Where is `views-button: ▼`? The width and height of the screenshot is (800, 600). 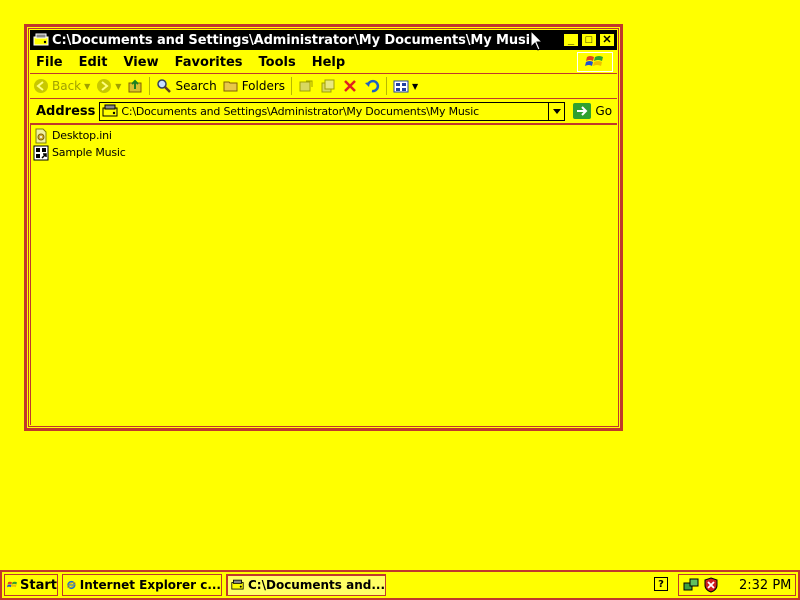 views-button: ▼ is located at coordinates (405, 86).